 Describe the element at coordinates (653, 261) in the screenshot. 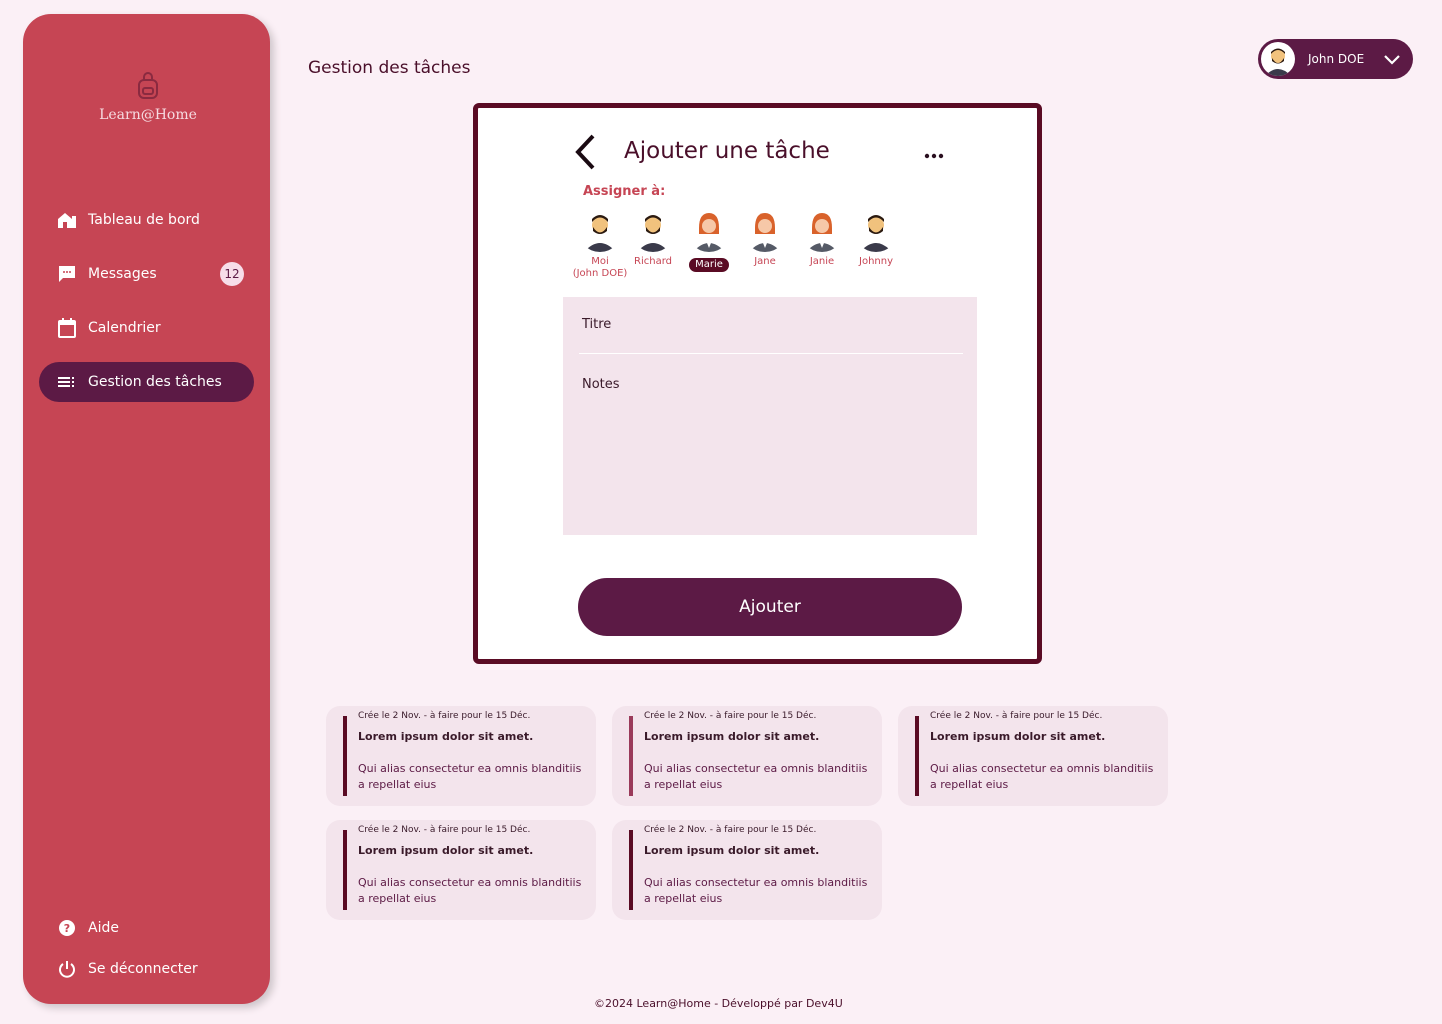

I see `assignee-label: Richard` at that location.